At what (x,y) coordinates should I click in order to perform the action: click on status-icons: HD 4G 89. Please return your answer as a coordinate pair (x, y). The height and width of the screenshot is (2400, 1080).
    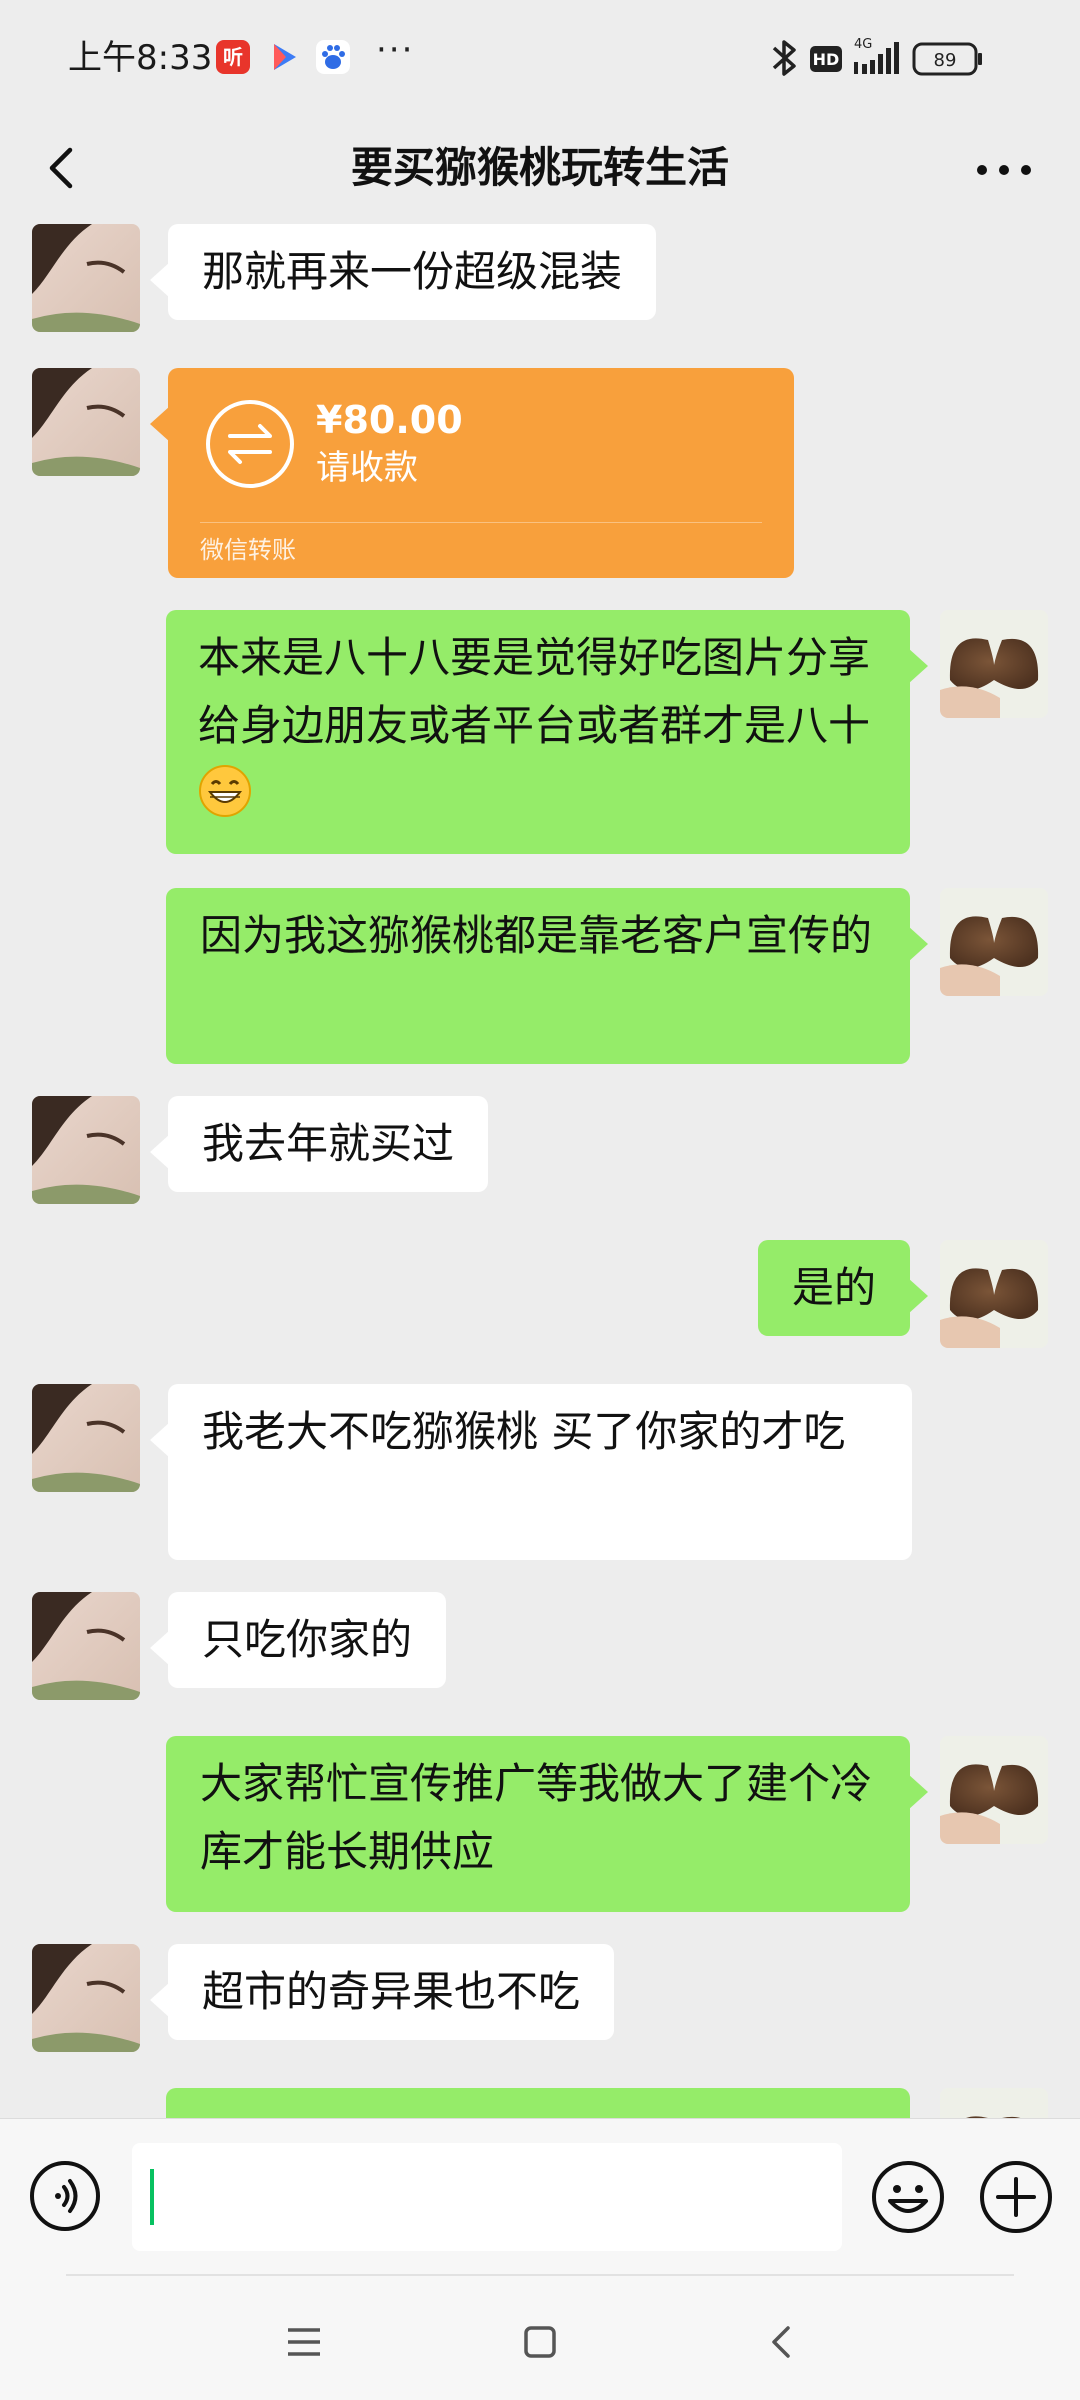
    Looking at the image, I should click on (877, 56).